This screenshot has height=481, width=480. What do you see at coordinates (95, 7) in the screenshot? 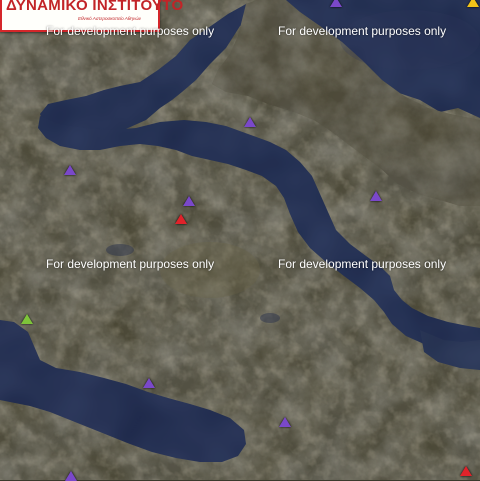
I see `logo-title: ΔΥΝΑΜΙΚΟ ΙΝΣΤΙΤΟΥΤΟ` at bounding box center [95, 7].